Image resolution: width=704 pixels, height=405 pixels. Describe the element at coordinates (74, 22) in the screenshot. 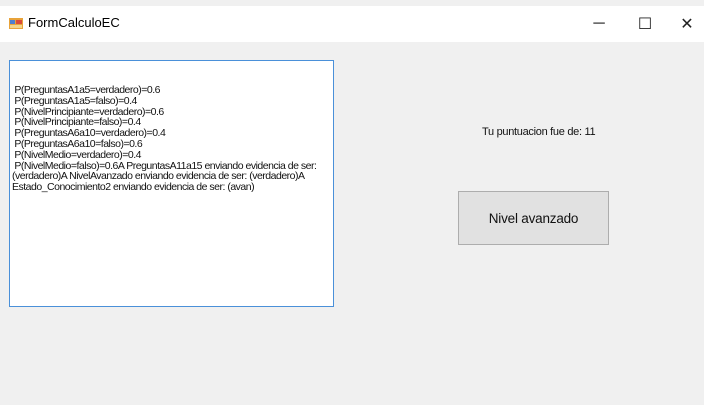

I see `window-title: FormCalculoEC` at that location.